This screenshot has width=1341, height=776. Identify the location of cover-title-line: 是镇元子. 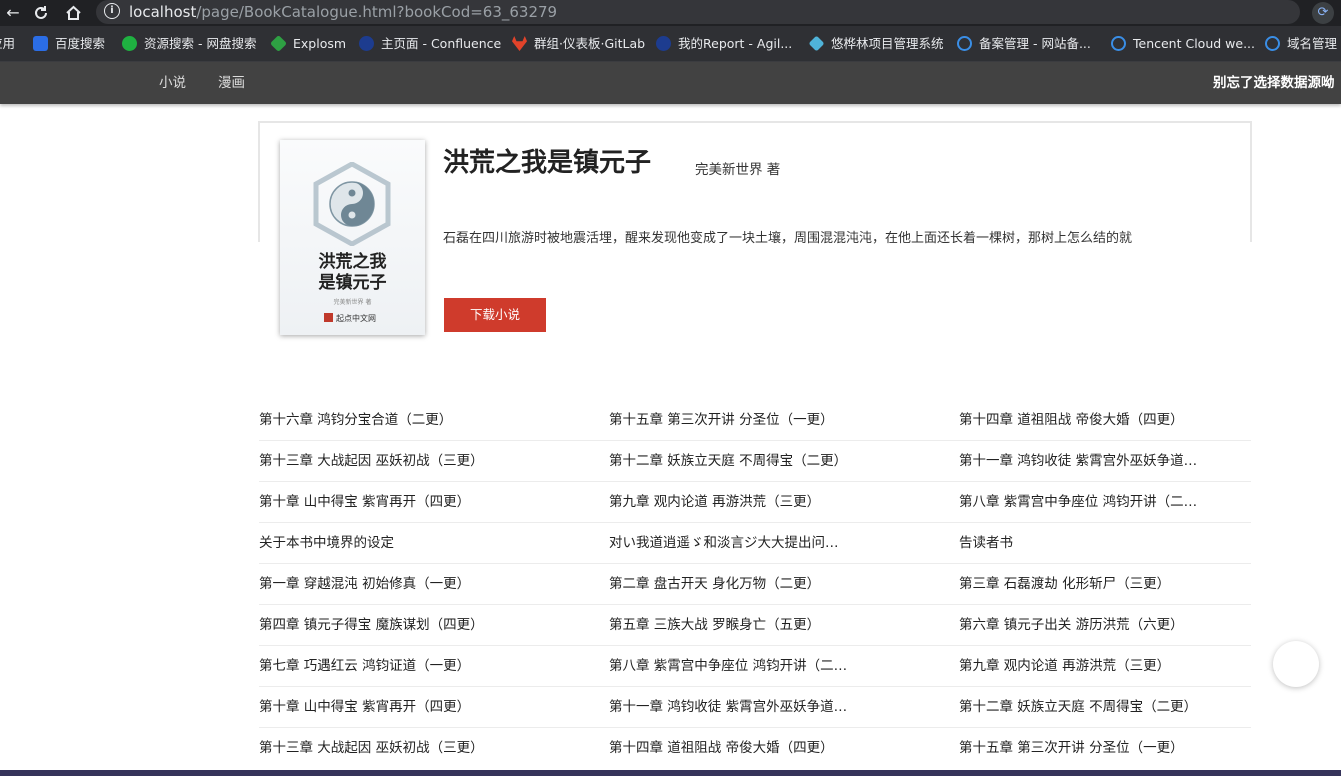
(352, 283).